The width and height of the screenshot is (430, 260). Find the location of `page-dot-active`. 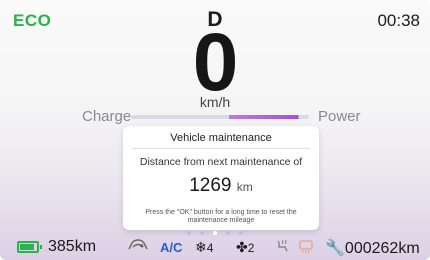

page-dot-active is located at coordinates (215, 233).